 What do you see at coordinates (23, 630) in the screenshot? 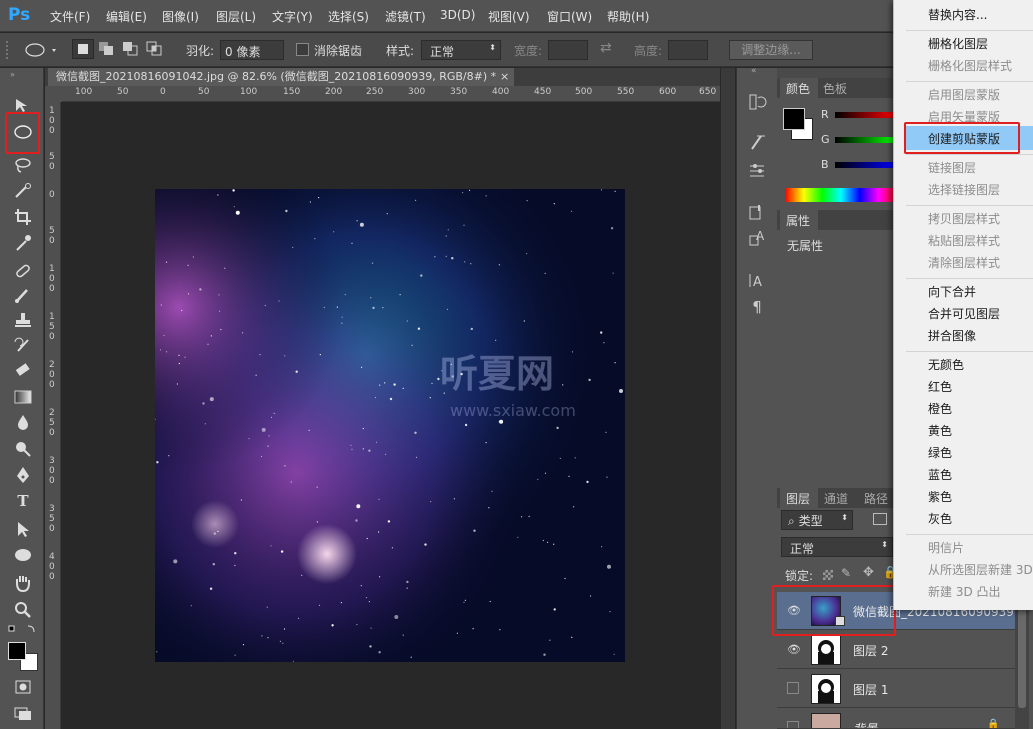
I see `swap-colors-control` at bounding box center [23, 630].